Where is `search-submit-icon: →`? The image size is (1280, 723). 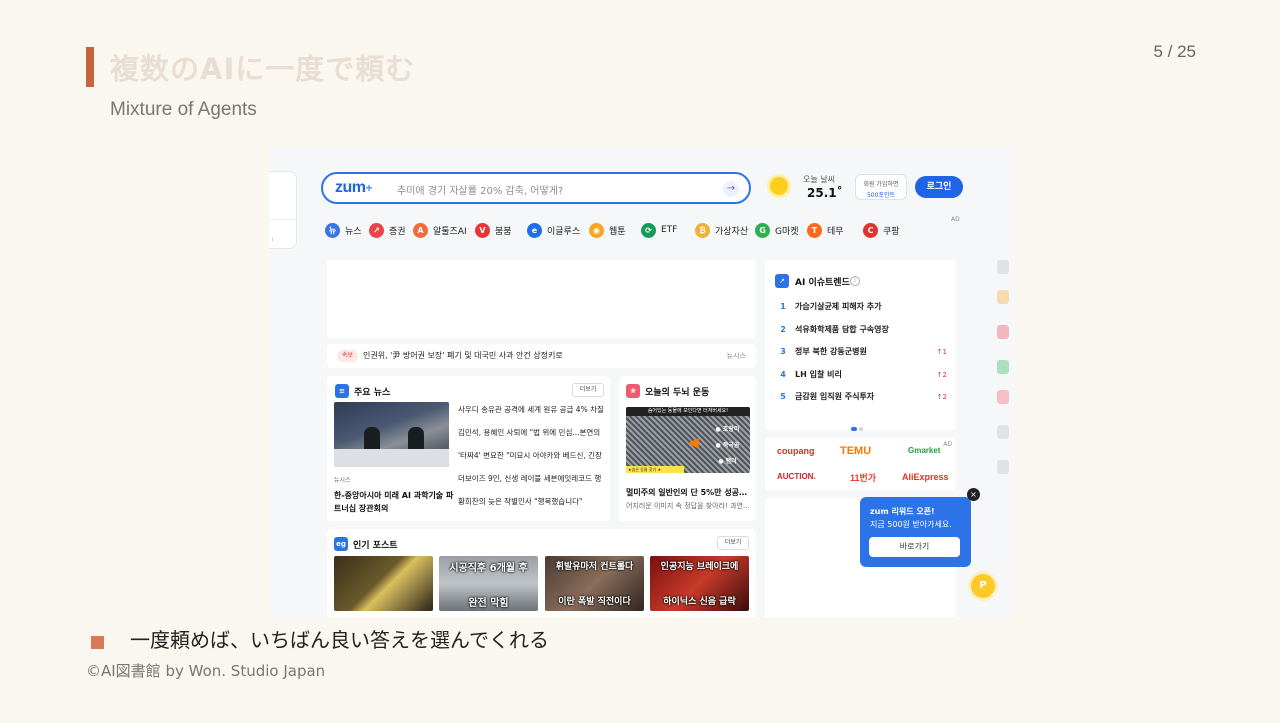 search-submit-icon: → is located at coordinates (731, 189).